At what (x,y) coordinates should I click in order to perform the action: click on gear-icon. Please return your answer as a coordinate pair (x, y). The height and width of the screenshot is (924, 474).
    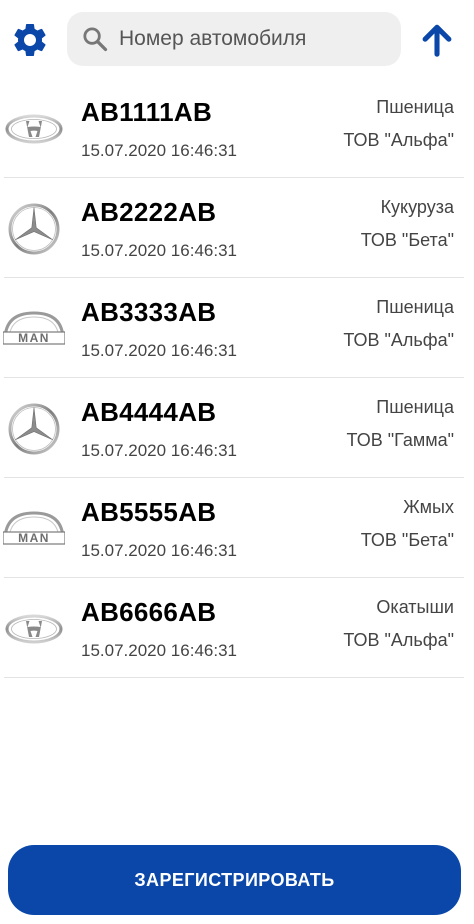
    Looking at the image, I should click on (30, 40).